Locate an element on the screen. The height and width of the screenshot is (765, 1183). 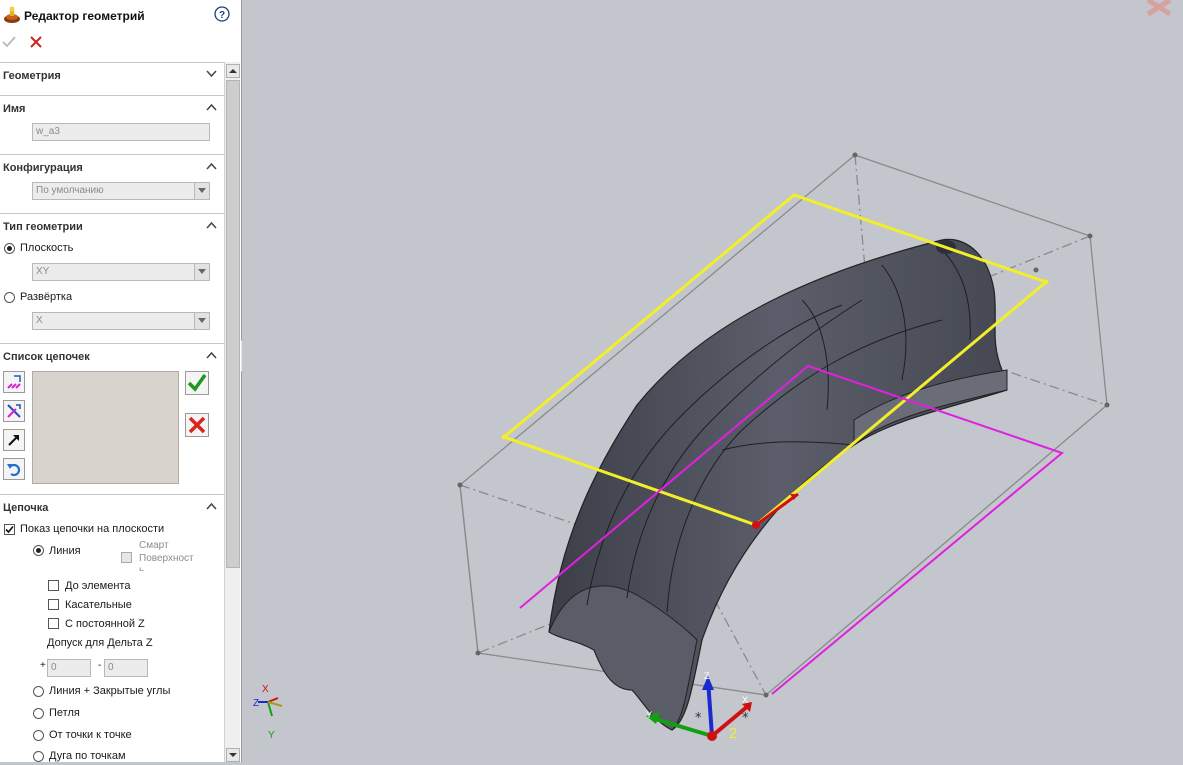
show-chain-checkbox is located at coordinates (9, 529).